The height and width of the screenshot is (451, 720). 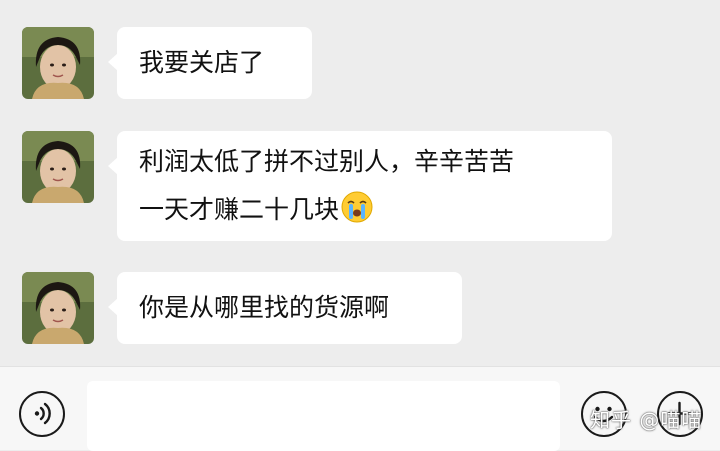 I want to click on message-bubble: 你是从哪里找的货源啊, so click(x=285, y=308).